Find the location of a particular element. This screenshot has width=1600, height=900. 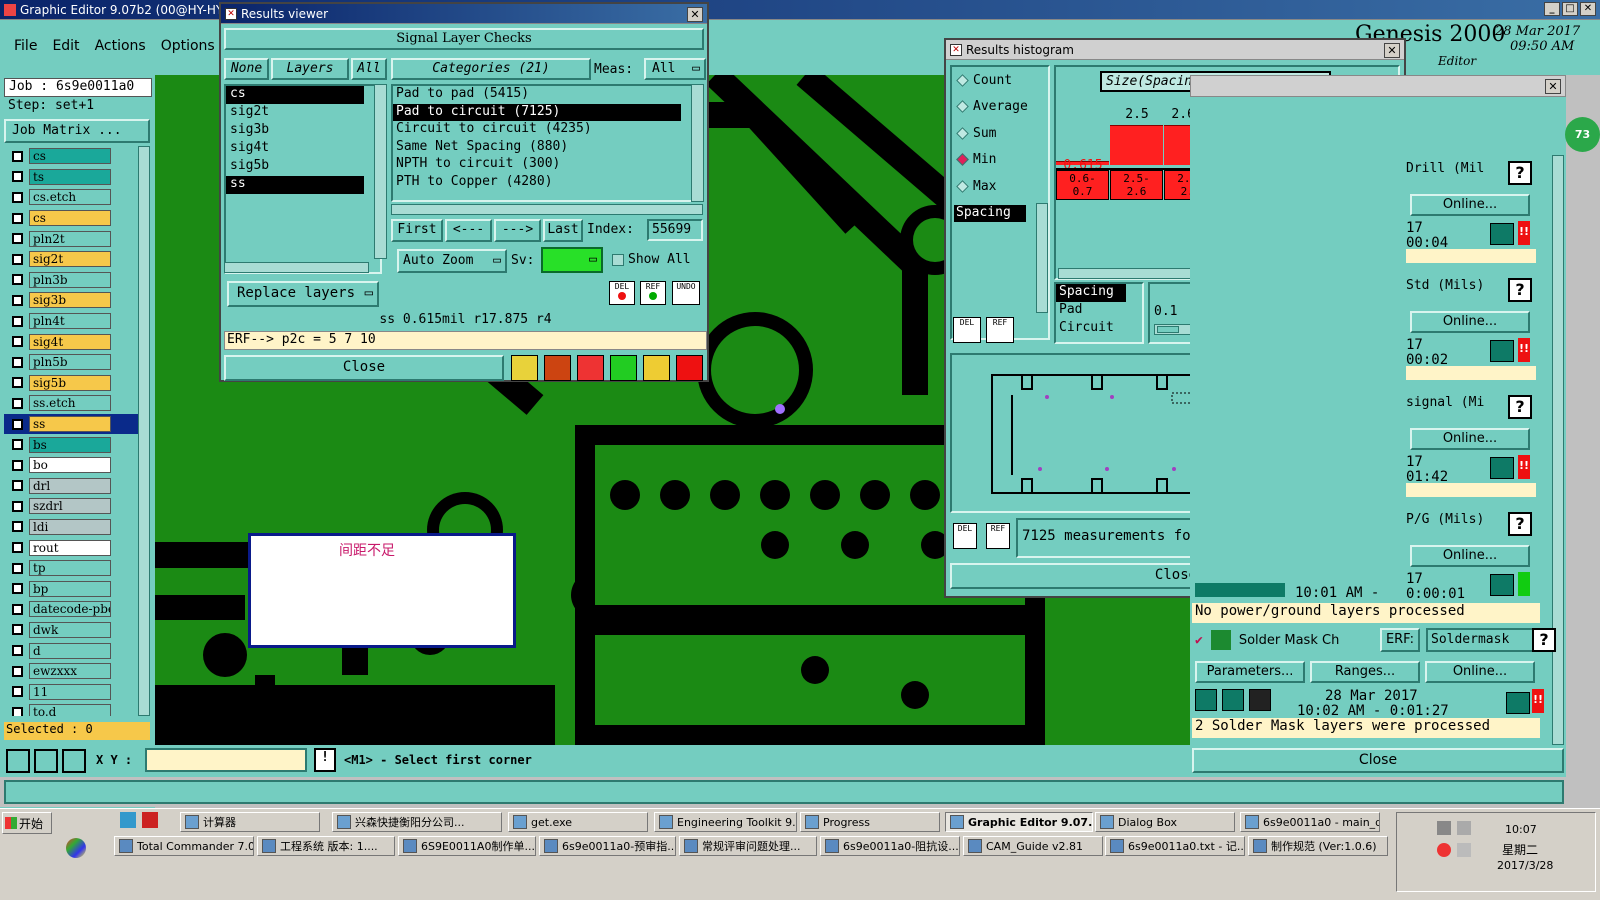

layer-hscrollbar is located at coordinates (296, 267).